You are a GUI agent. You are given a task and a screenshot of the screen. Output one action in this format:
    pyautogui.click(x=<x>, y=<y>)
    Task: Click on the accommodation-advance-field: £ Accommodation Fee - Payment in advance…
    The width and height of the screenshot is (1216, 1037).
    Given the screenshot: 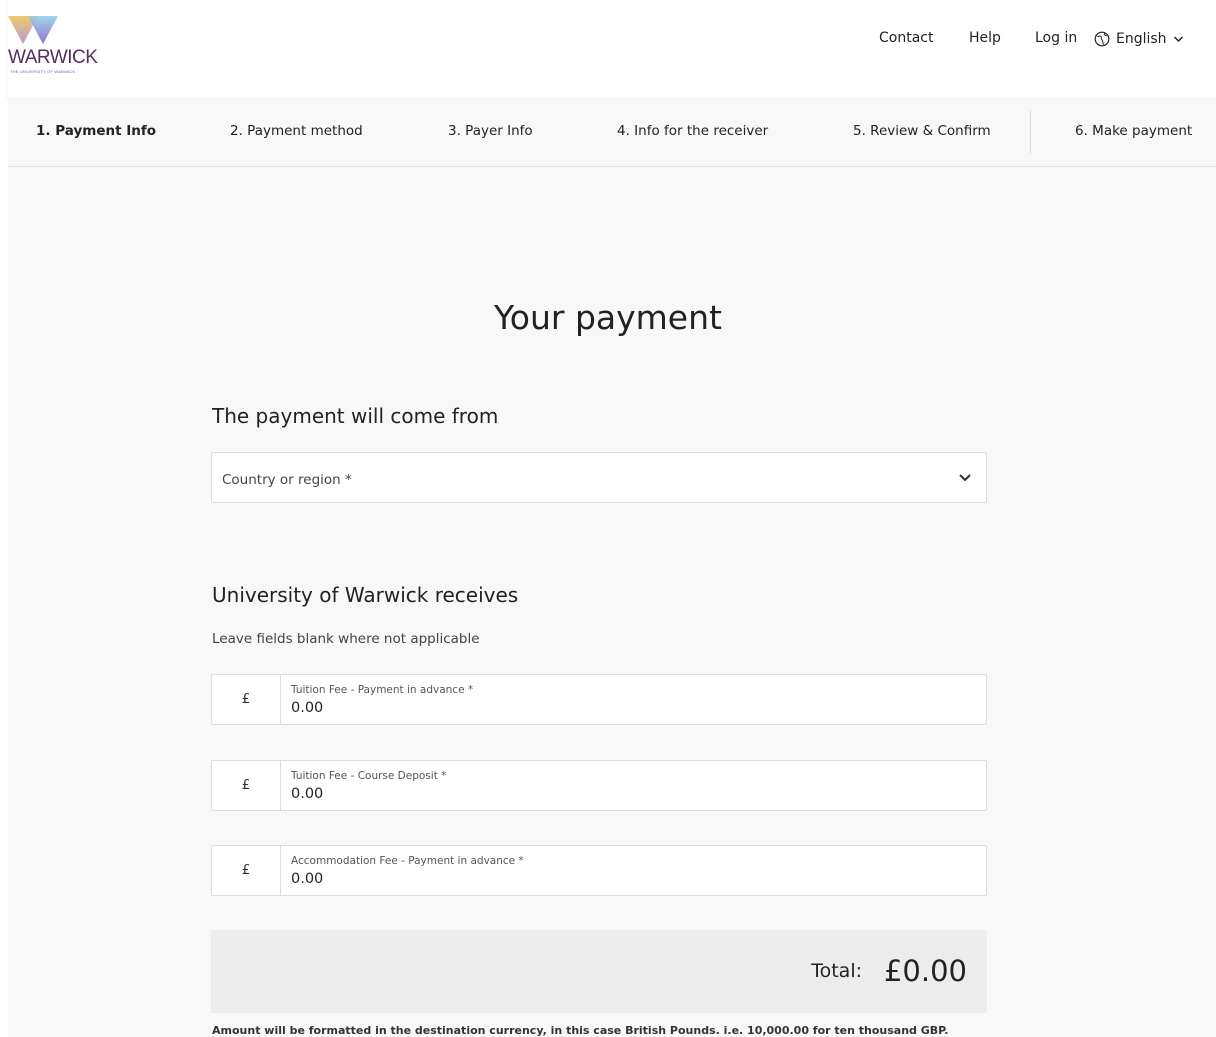 What is the action you would take?
    pyautogui.click(x=599, y=870)
    